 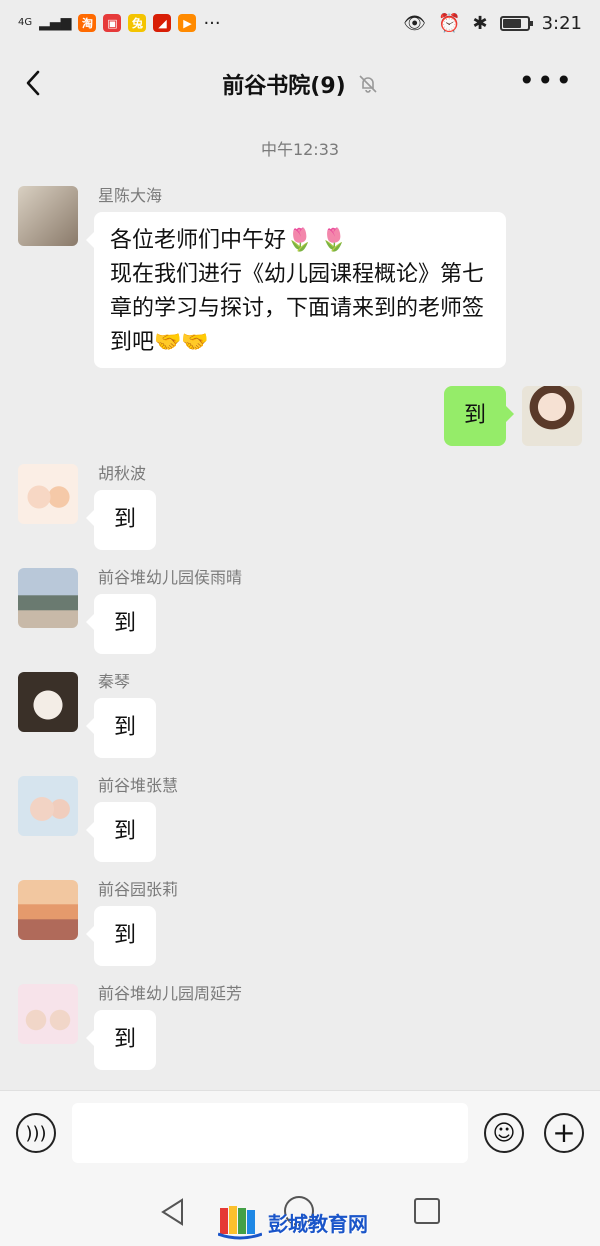 I want to click on sender-name: 前谷堆幼儿园周延芳, so click(x=170, y=993).